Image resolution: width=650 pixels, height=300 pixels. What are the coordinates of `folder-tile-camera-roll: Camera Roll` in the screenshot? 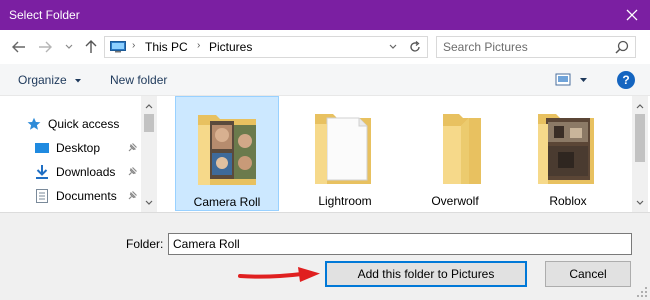 It's located at (227, 153).